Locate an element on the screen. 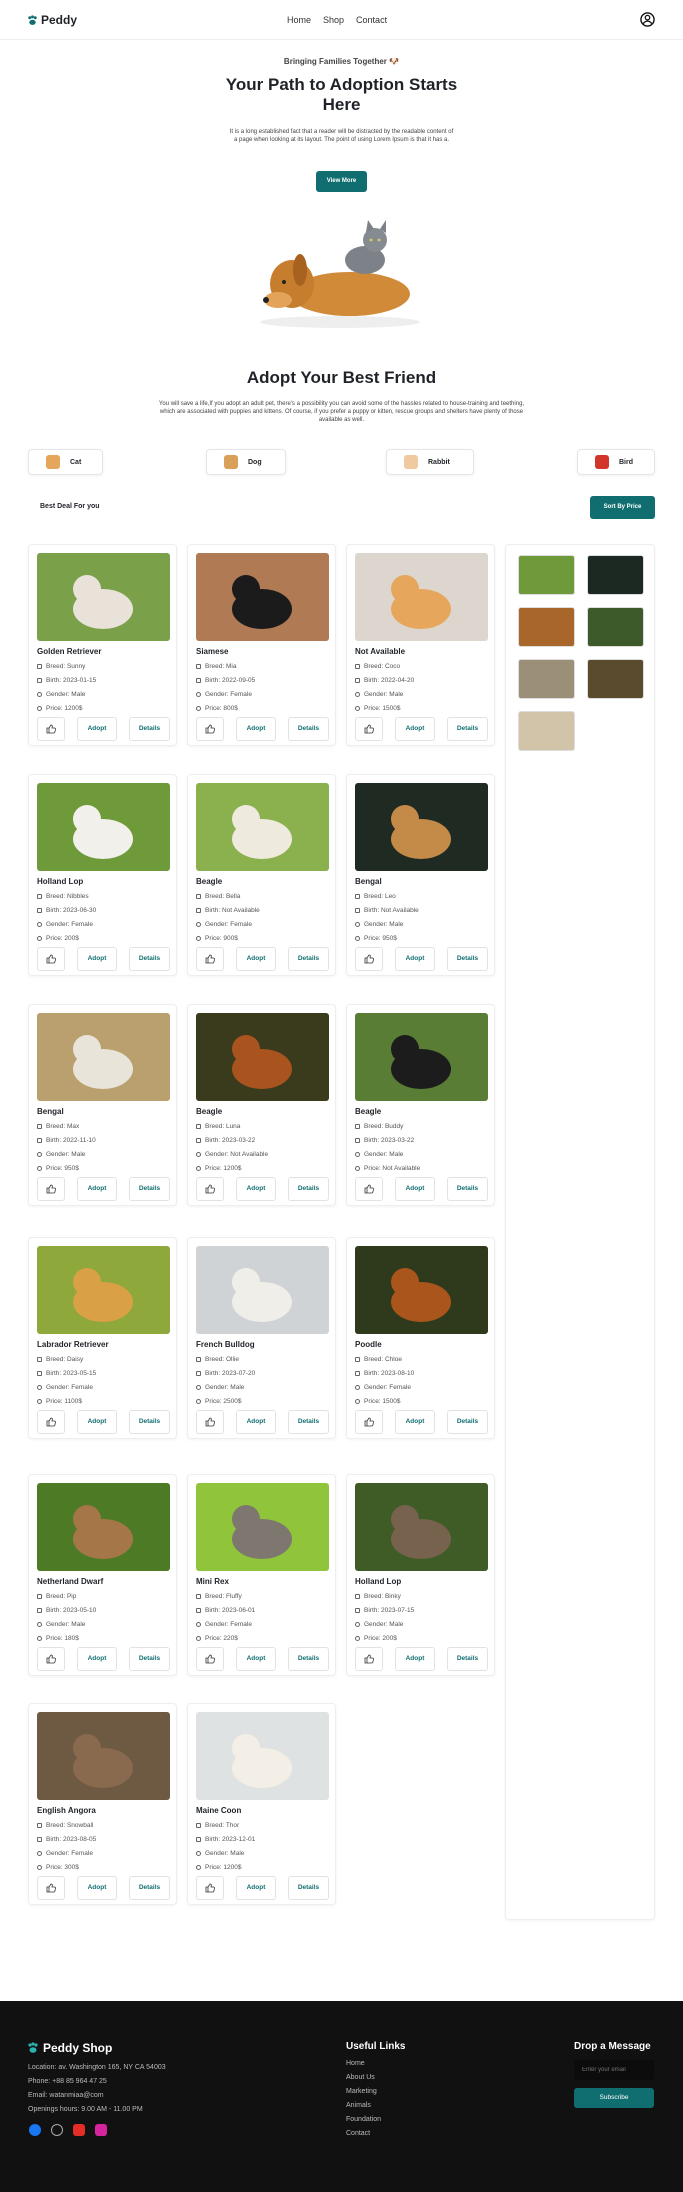 This screenshot has height=2192, width=683. nav-link-home: Home is located at coordinates (299, 20).